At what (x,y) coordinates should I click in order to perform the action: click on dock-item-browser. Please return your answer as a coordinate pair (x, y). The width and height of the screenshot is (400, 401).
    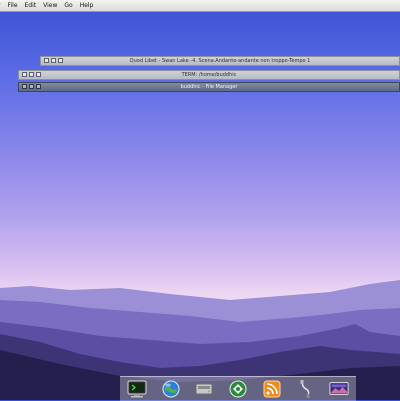
    Looking at the image, I should click on (171, 389).